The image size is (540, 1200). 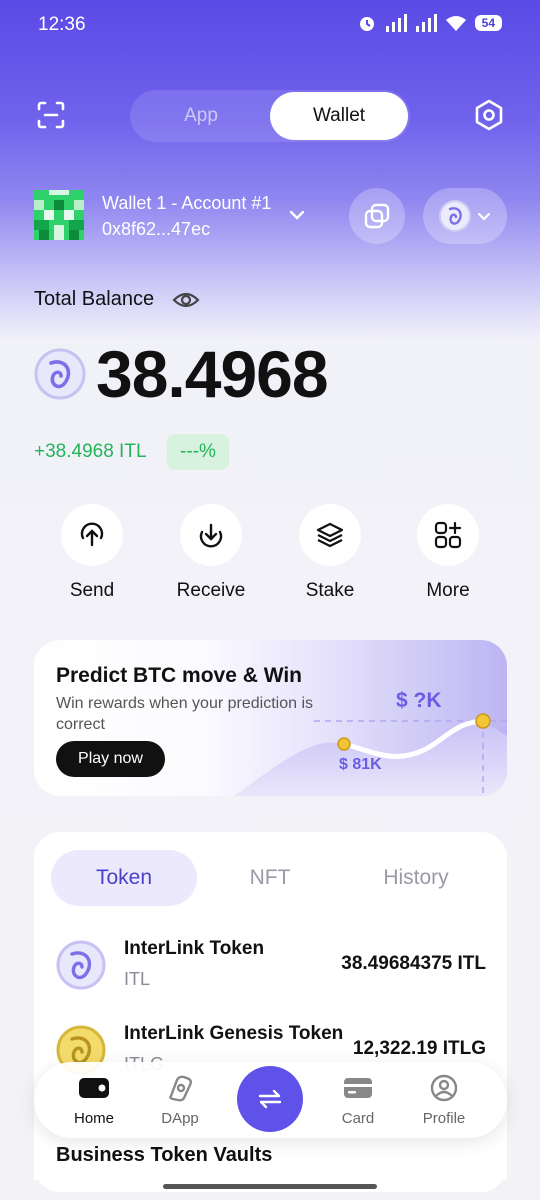 I want to click on send-icon, so click(x=92, y=534).